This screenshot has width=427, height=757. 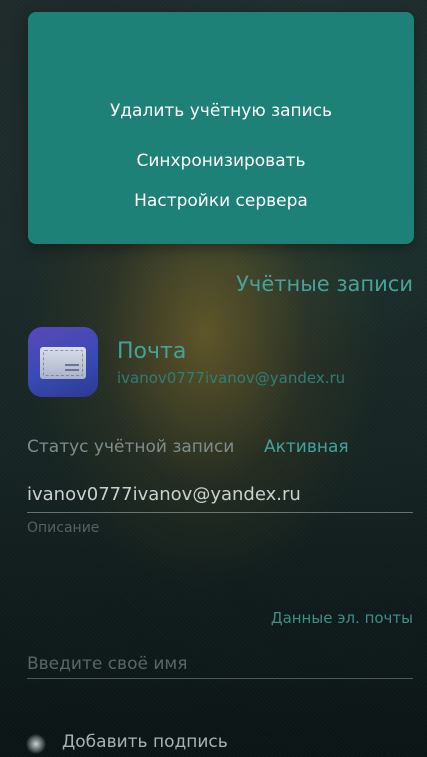 I want to click on switch-indicator-icon, so click(x=36, y=744).